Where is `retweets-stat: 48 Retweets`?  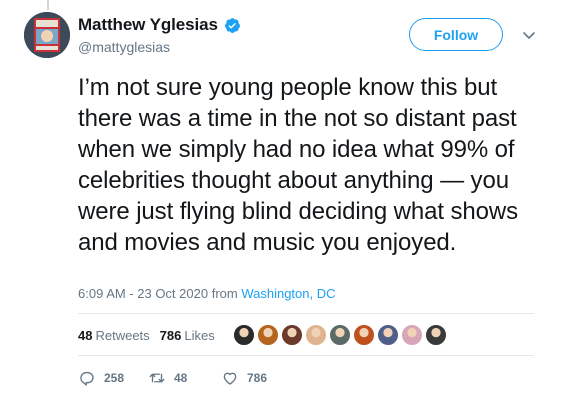
retweets-stat: 48 Retweets is located at coordinates (114, 335).